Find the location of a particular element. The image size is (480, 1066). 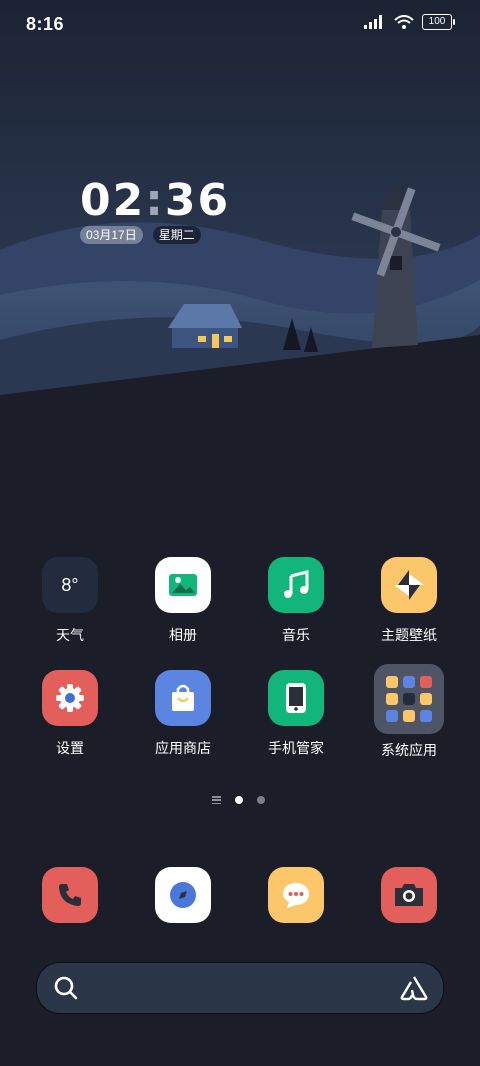

music-icon is located at coordinates (296, 585).